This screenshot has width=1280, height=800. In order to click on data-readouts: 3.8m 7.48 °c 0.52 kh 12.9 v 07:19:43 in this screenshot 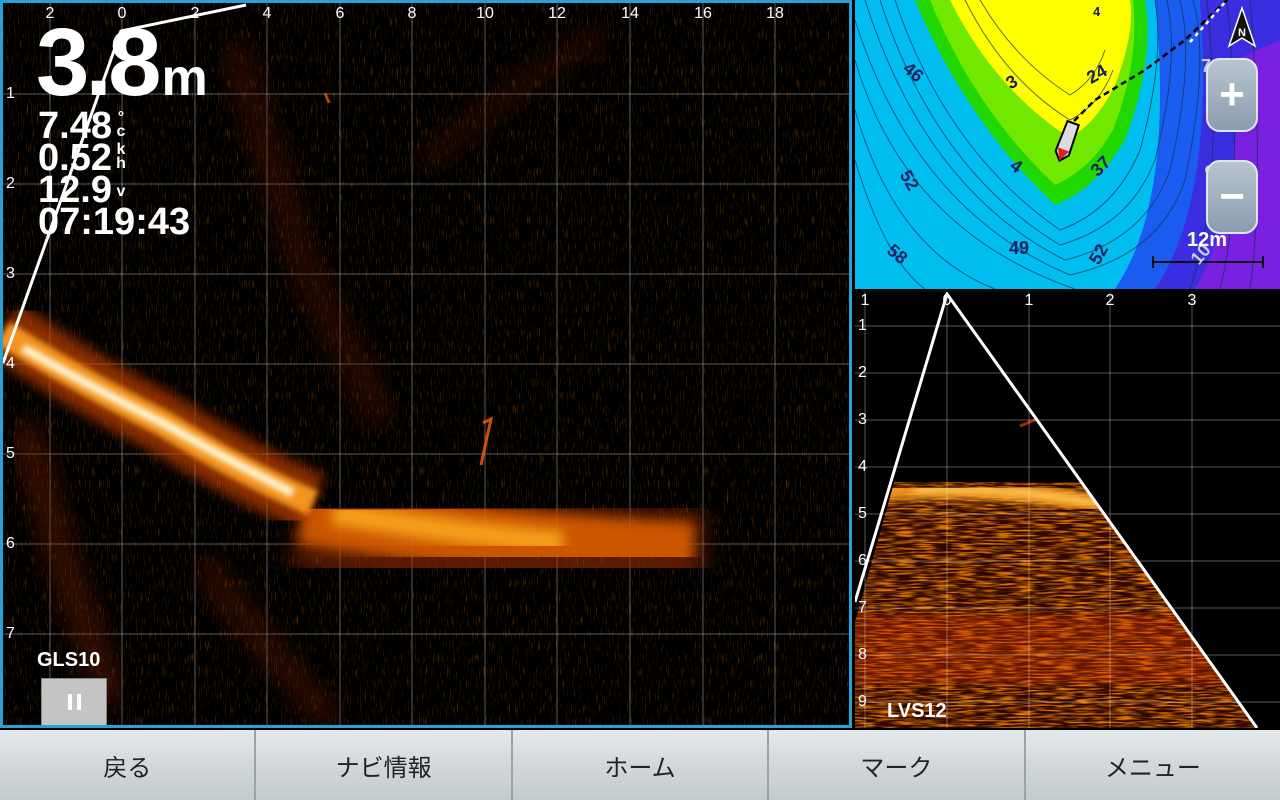, I will do `click(122, 125)`.